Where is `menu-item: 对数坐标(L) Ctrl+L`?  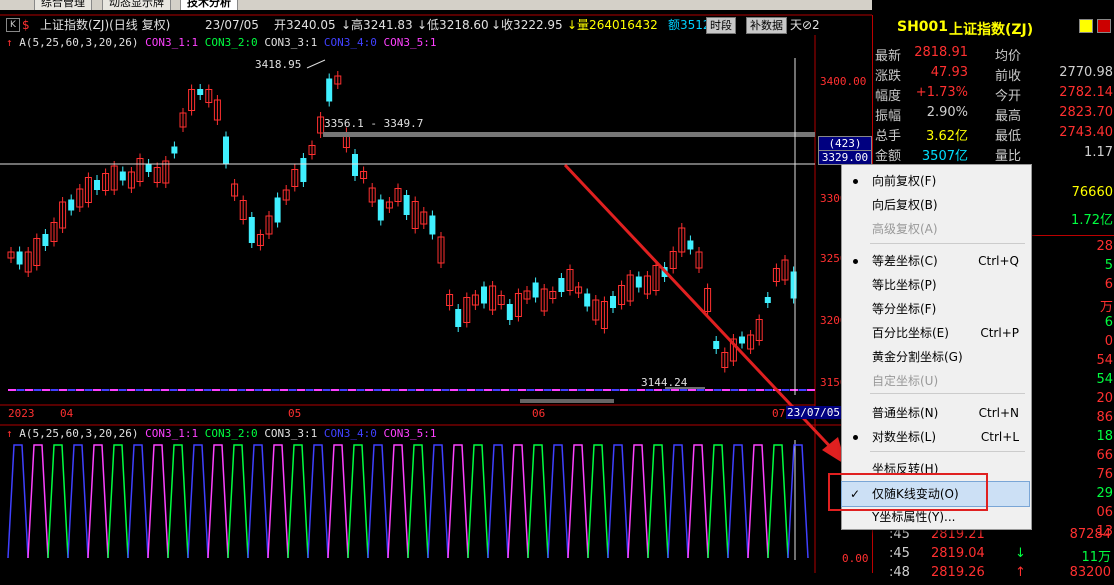 menu-item: 对数坐标(L) Ctrl+L is located at coordinates (936, 437).